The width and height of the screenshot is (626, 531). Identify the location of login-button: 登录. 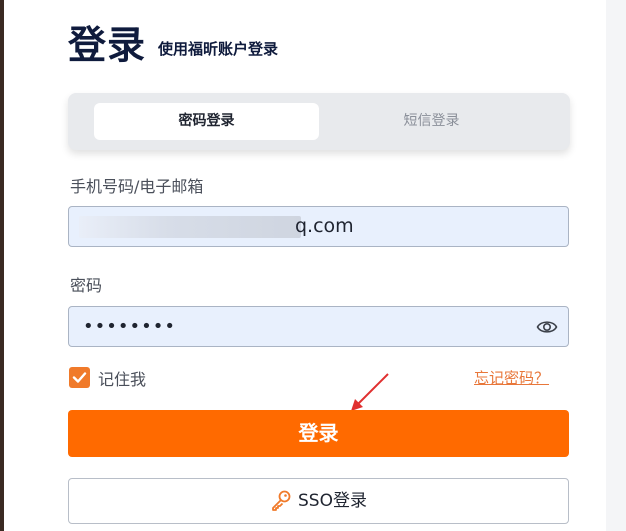
(318, 433).